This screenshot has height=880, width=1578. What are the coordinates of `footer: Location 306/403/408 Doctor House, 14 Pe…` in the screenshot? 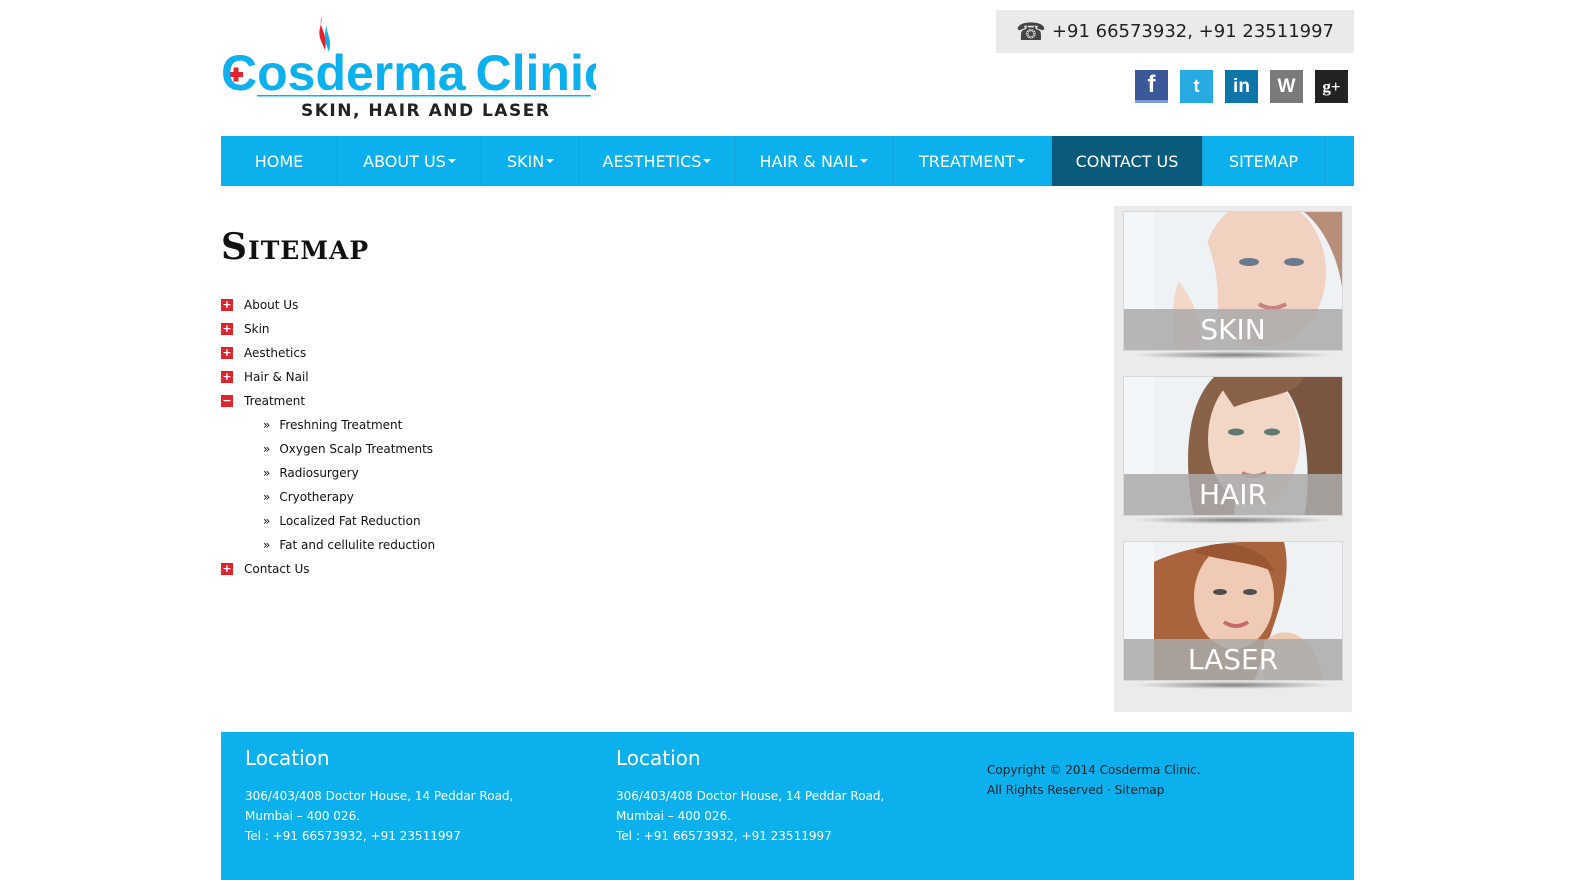 It's located at (787, 806).